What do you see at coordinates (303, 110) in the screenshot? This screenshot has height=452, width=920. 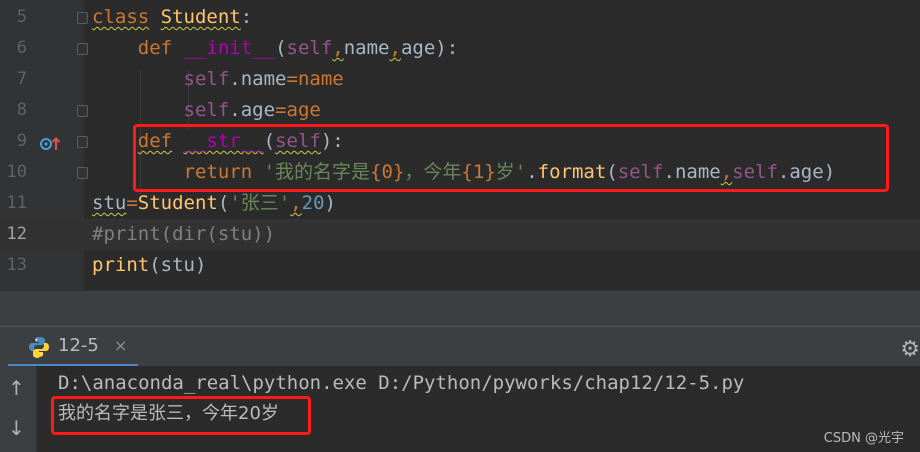 I see `value: age` at bounding box center [303, 110].